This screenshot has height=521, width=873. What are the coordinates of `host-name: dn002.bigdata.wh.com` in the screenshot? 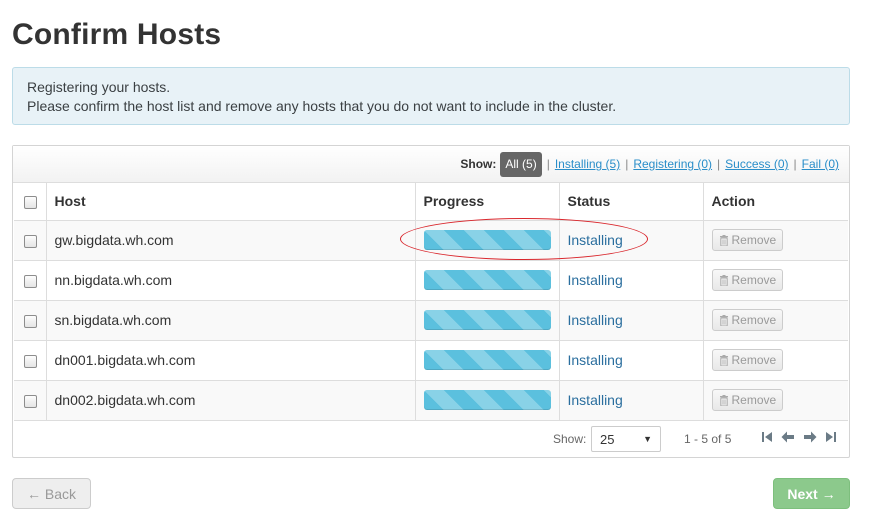 It's located at (125, 400).